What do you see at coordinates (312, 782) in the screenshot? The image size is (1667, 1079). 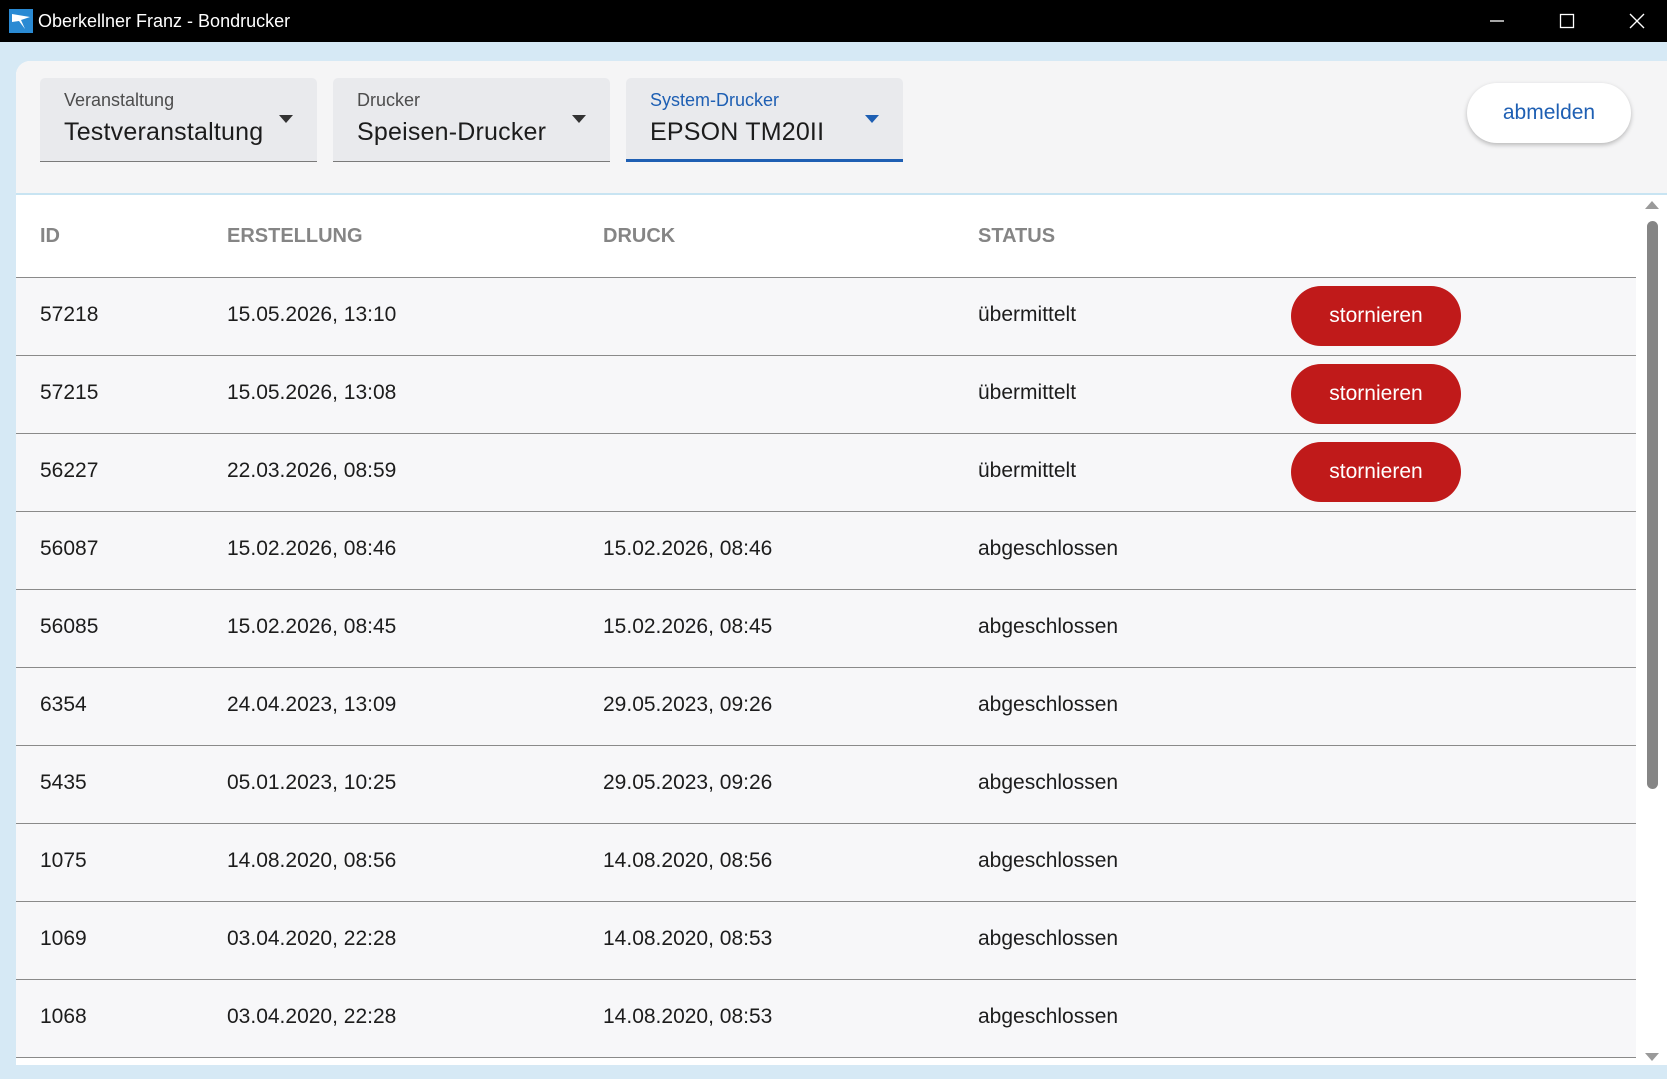 I see `cell-erstellung: 05.01.2023, 10:25` at bounding box center [312, 782].